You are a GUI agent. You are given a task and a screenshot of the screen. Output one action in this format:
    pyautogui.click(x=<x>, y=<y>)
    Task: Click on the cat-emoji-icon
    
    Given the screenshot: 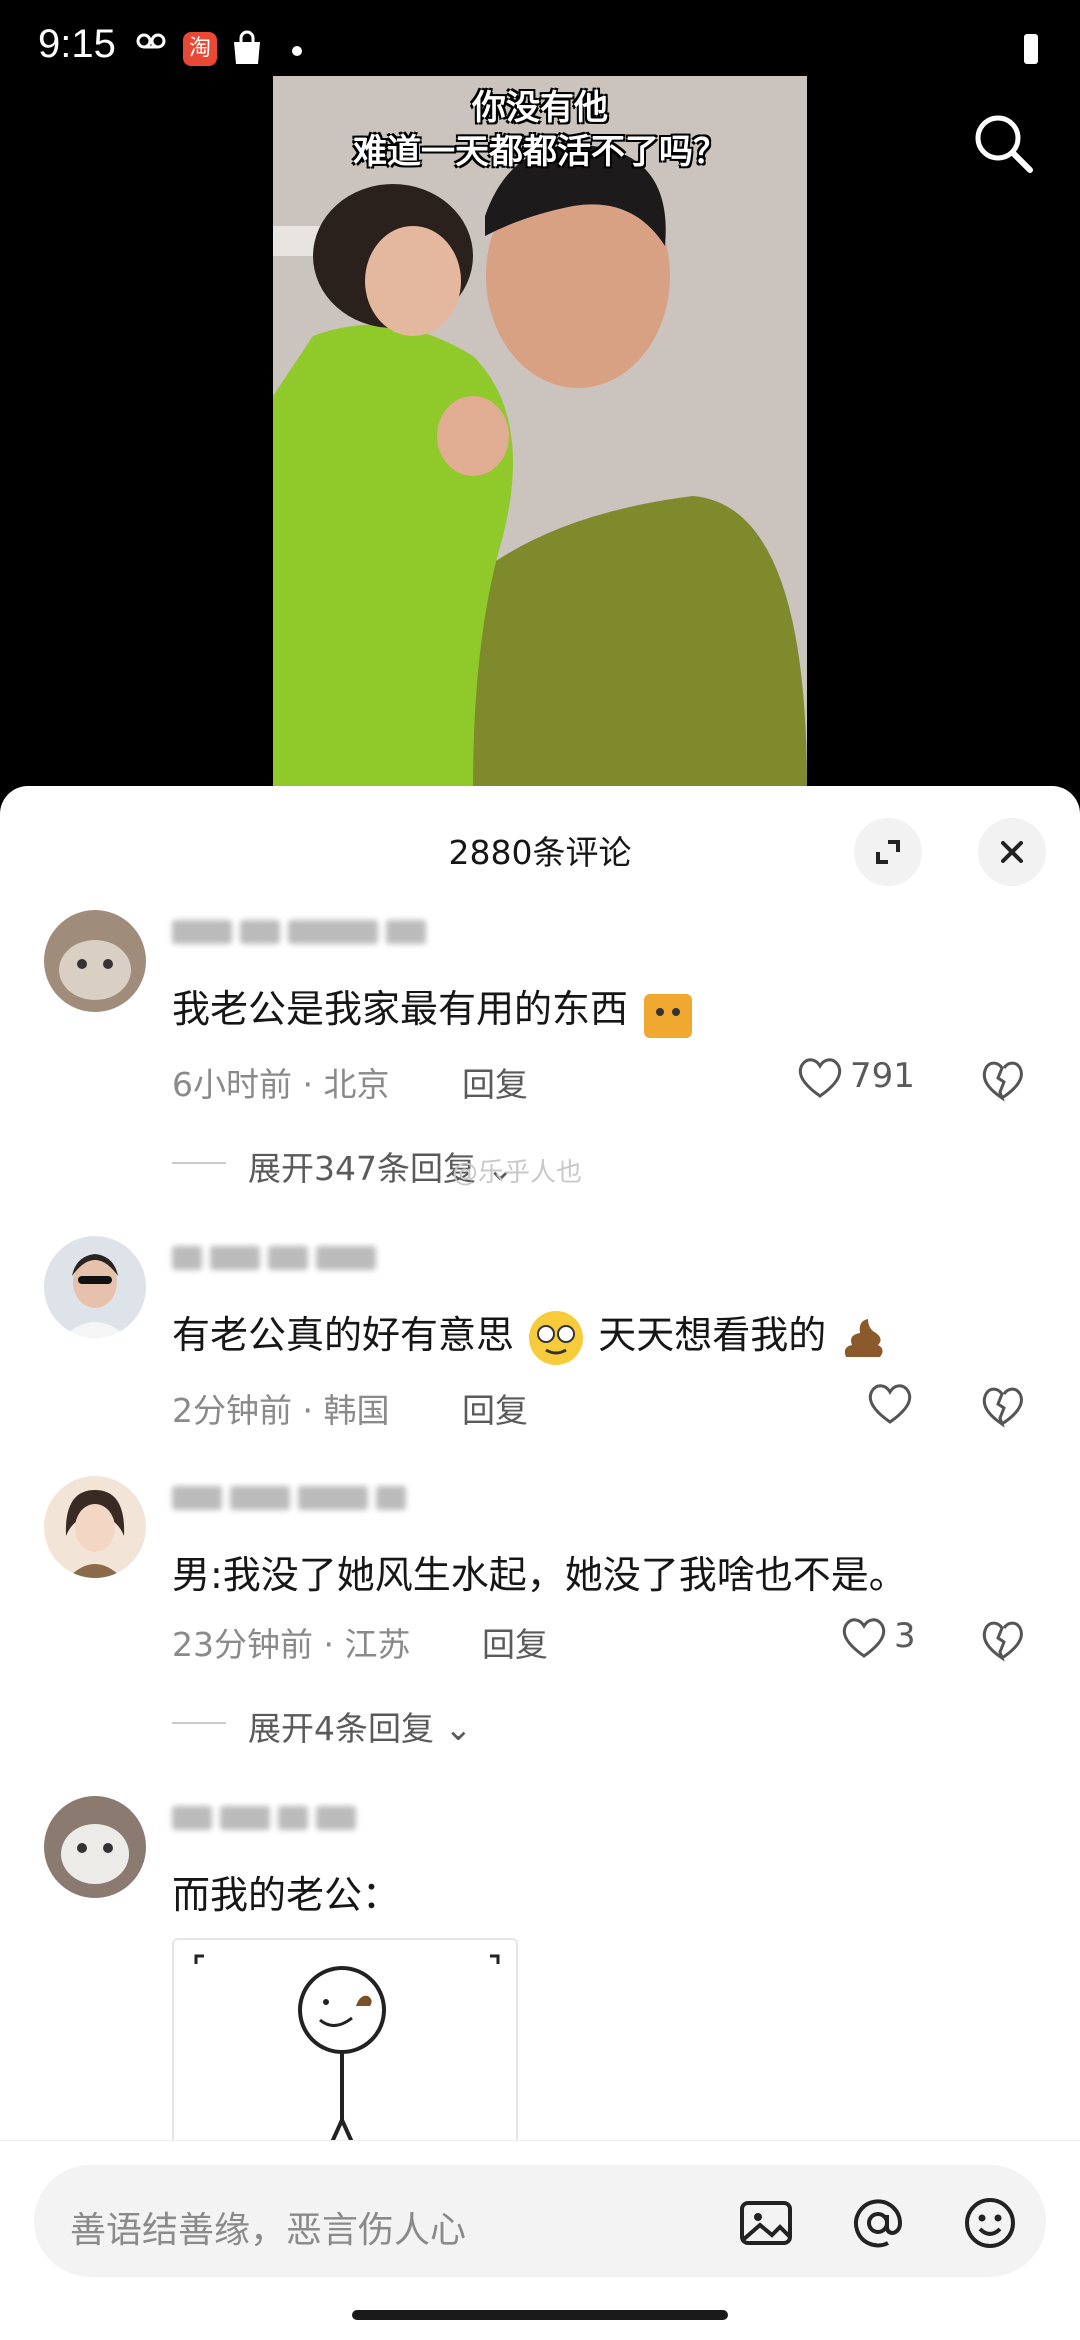 What is the action you would take?
    pyautogui.click(x=668, y=1015)
    